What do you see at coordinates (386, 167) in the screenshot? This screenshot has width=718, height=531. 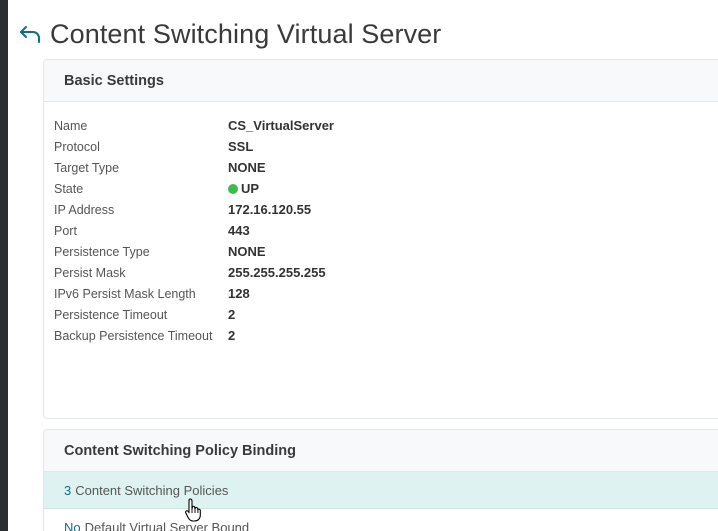 I see `property-row-target-type: Target Type NONE` at bounding box center [386, 167].